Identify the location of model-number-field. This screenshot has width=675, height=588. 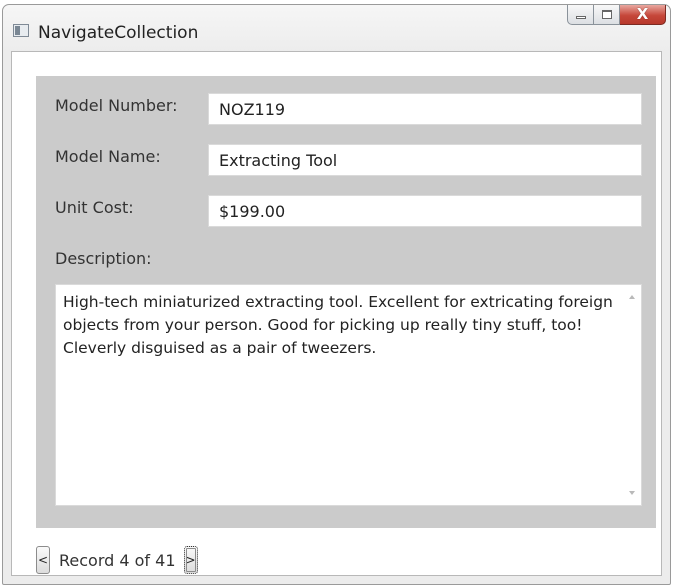
(425, 109).